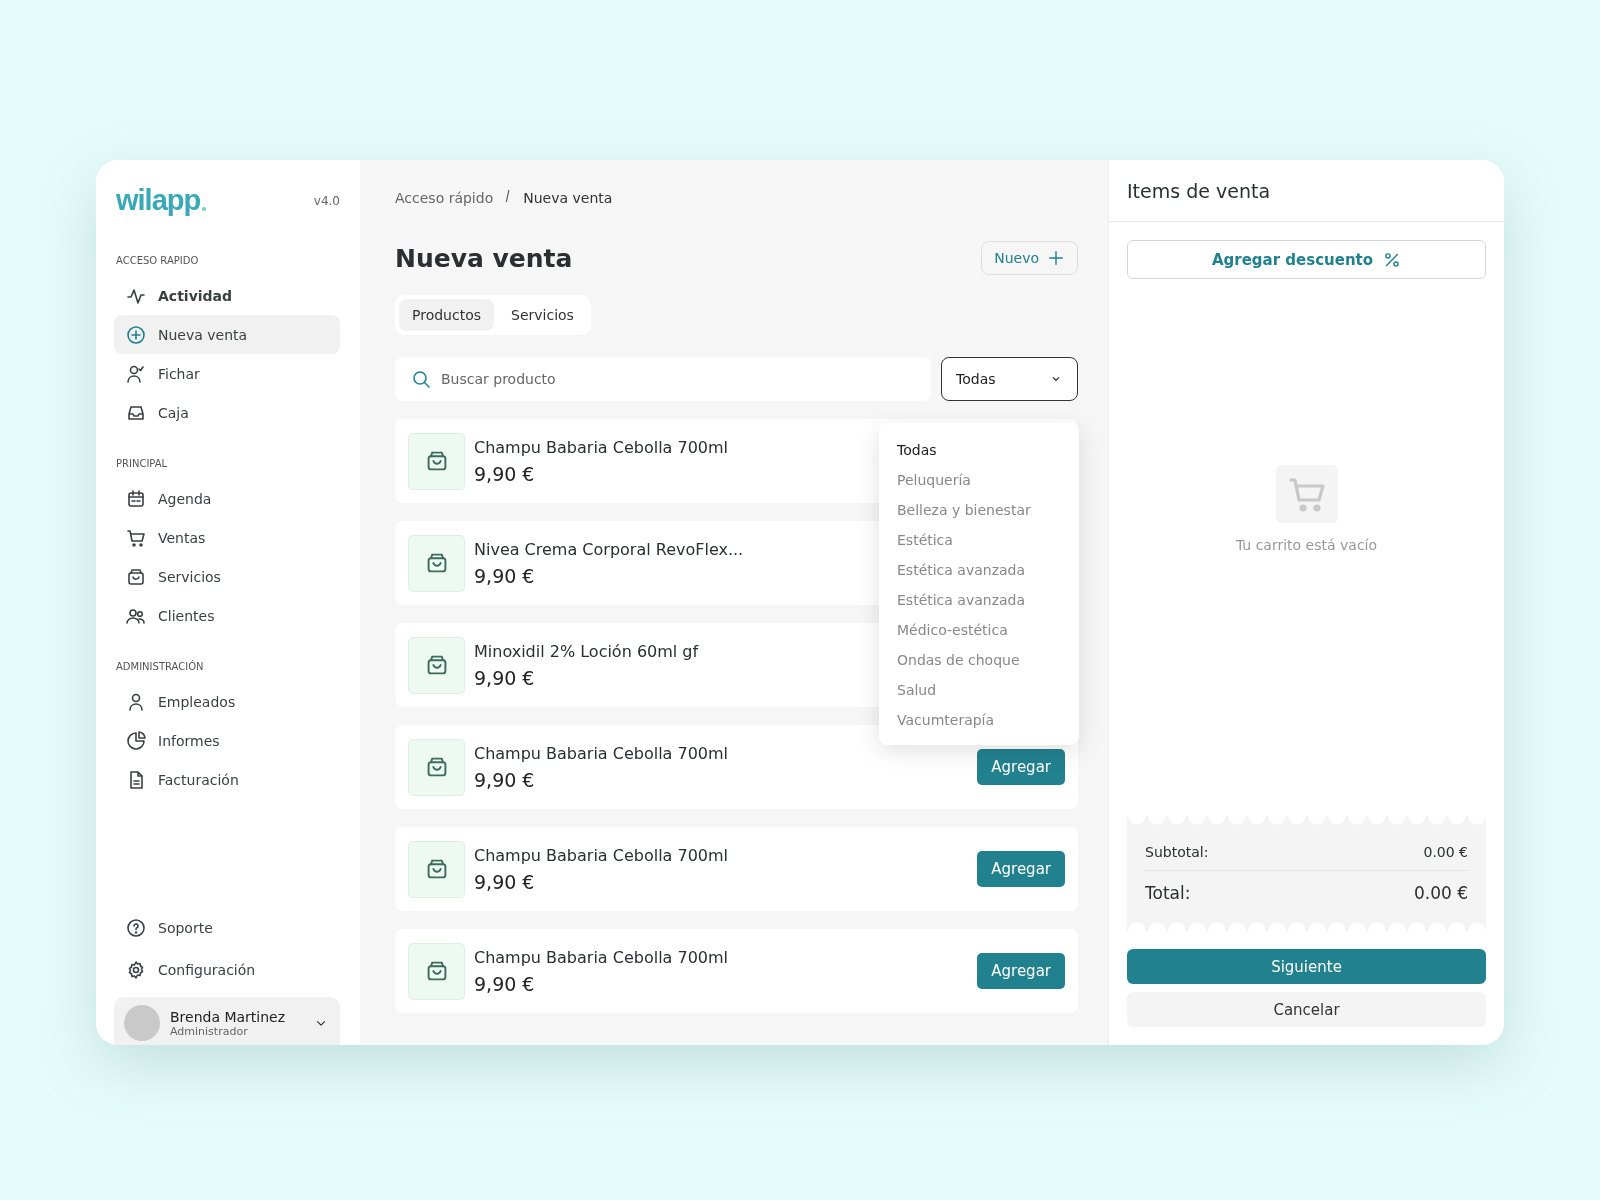 This screenshot has width=1600, height=1200. I want to click on total-value: 0.00 €, so click(1440, 893).